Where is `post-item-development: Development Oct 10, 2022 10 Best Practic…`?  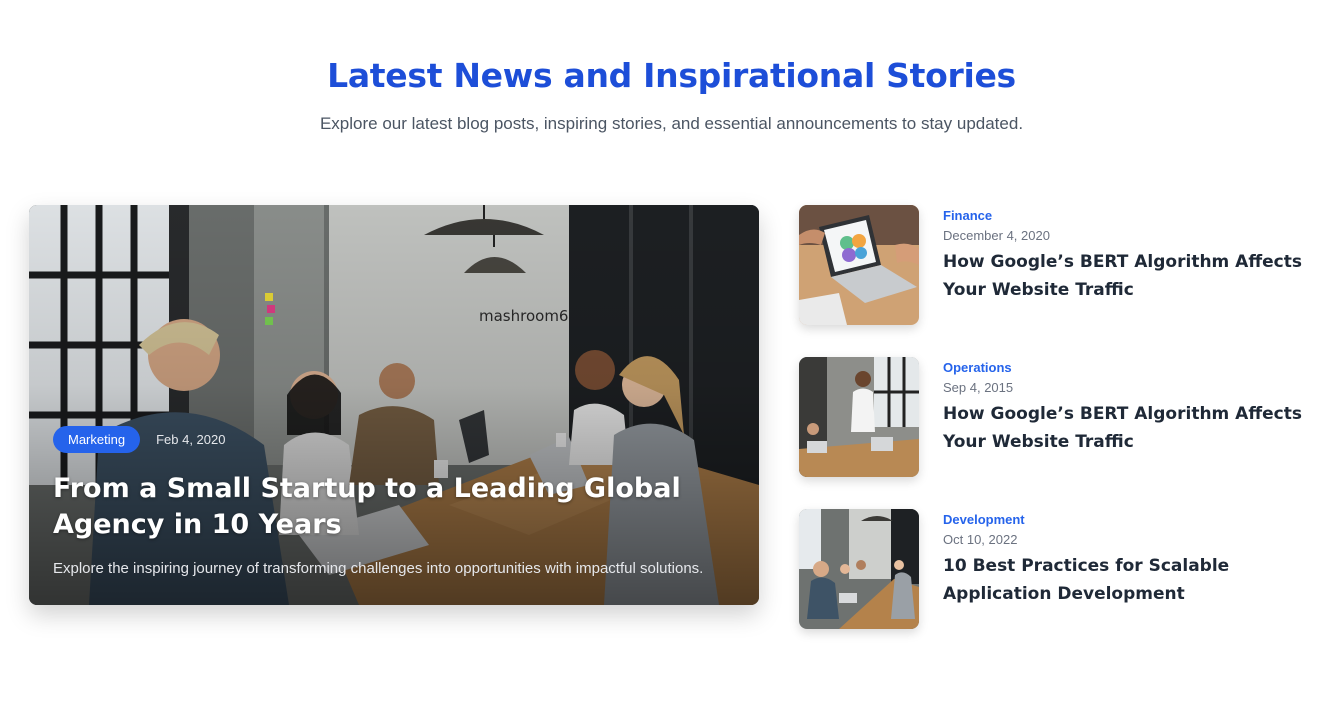
post-item-development: Development Oct 10, 2022 10 Best Practic… is located at coordinates (1059, 569).